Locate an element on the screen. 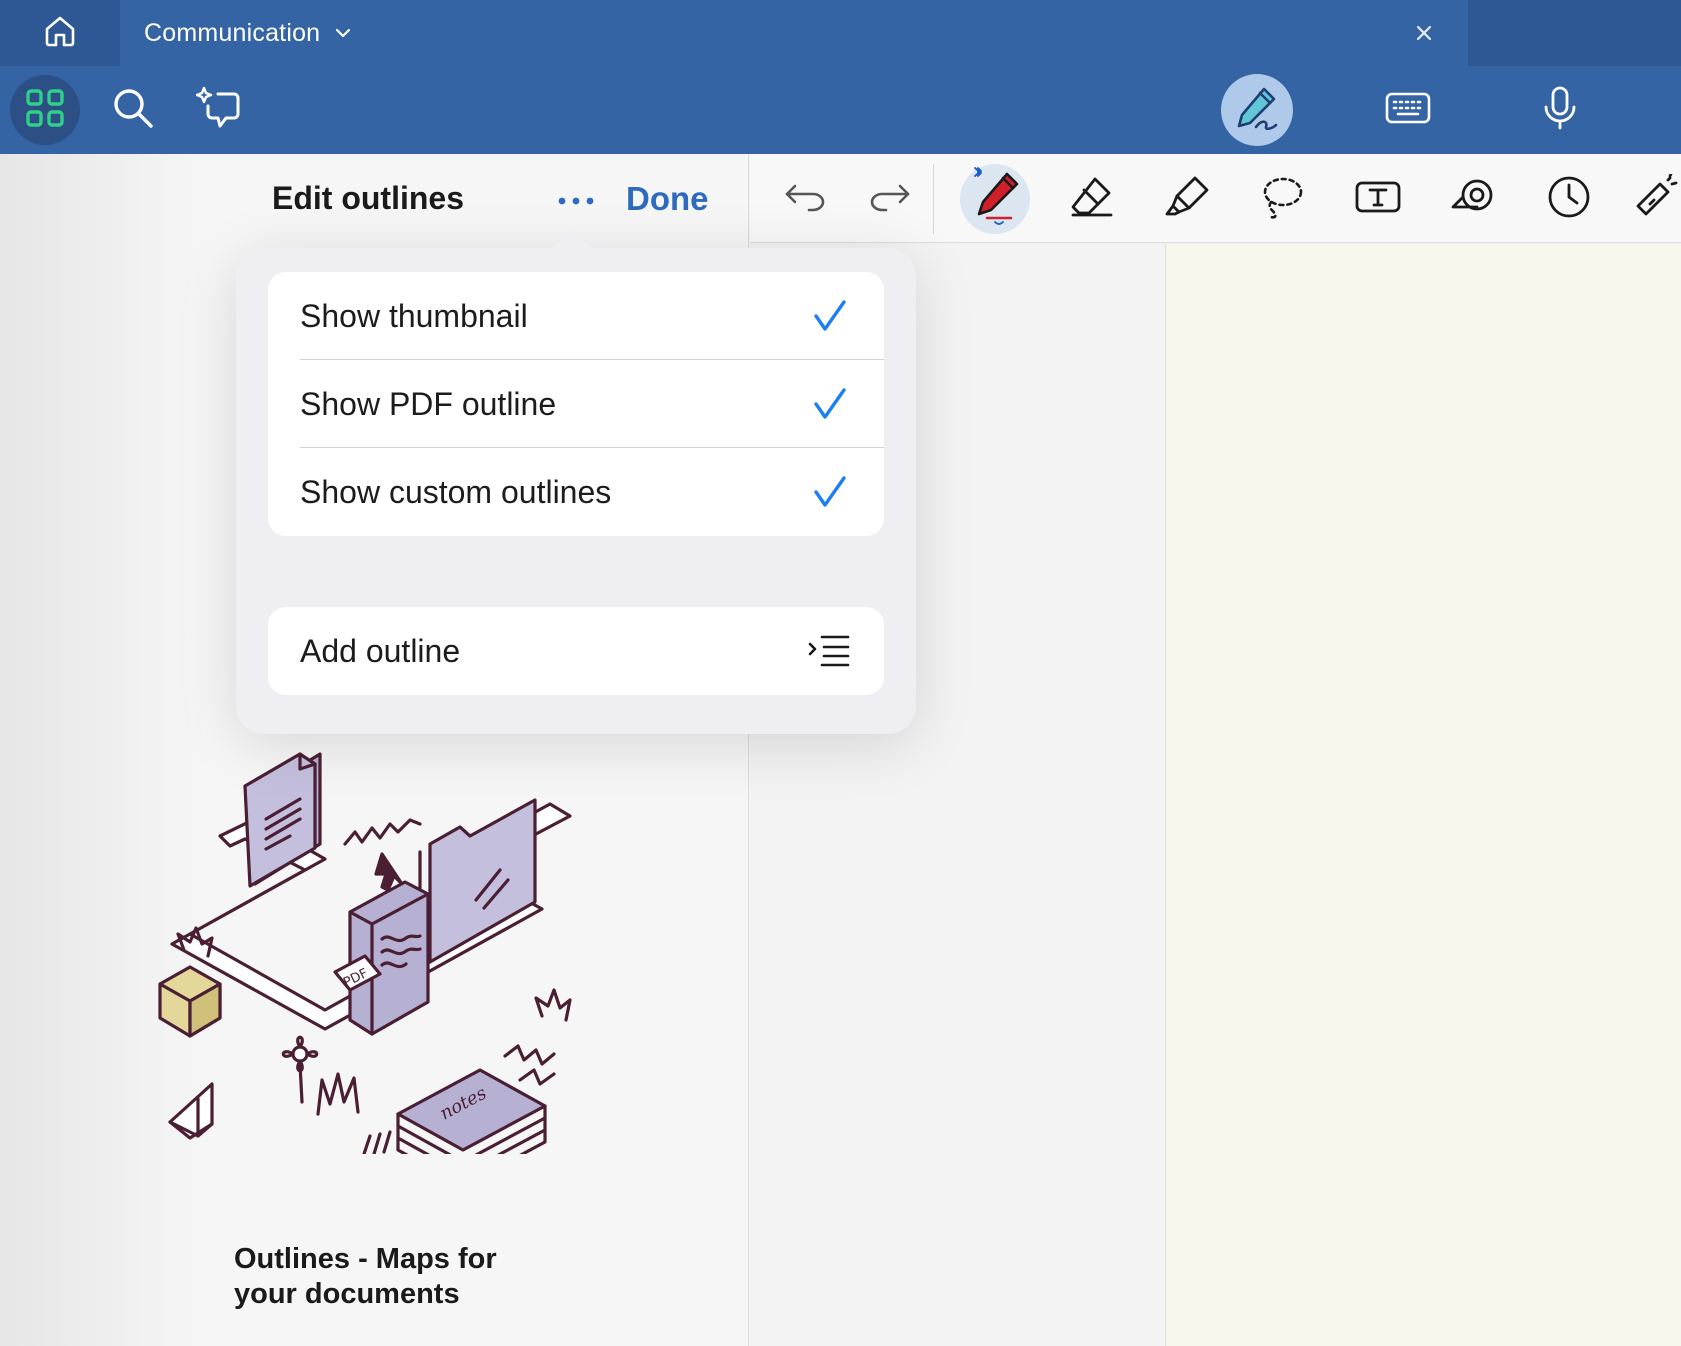 The image size is (1681, 1346). redo-button is located at coordinates (890, 199).